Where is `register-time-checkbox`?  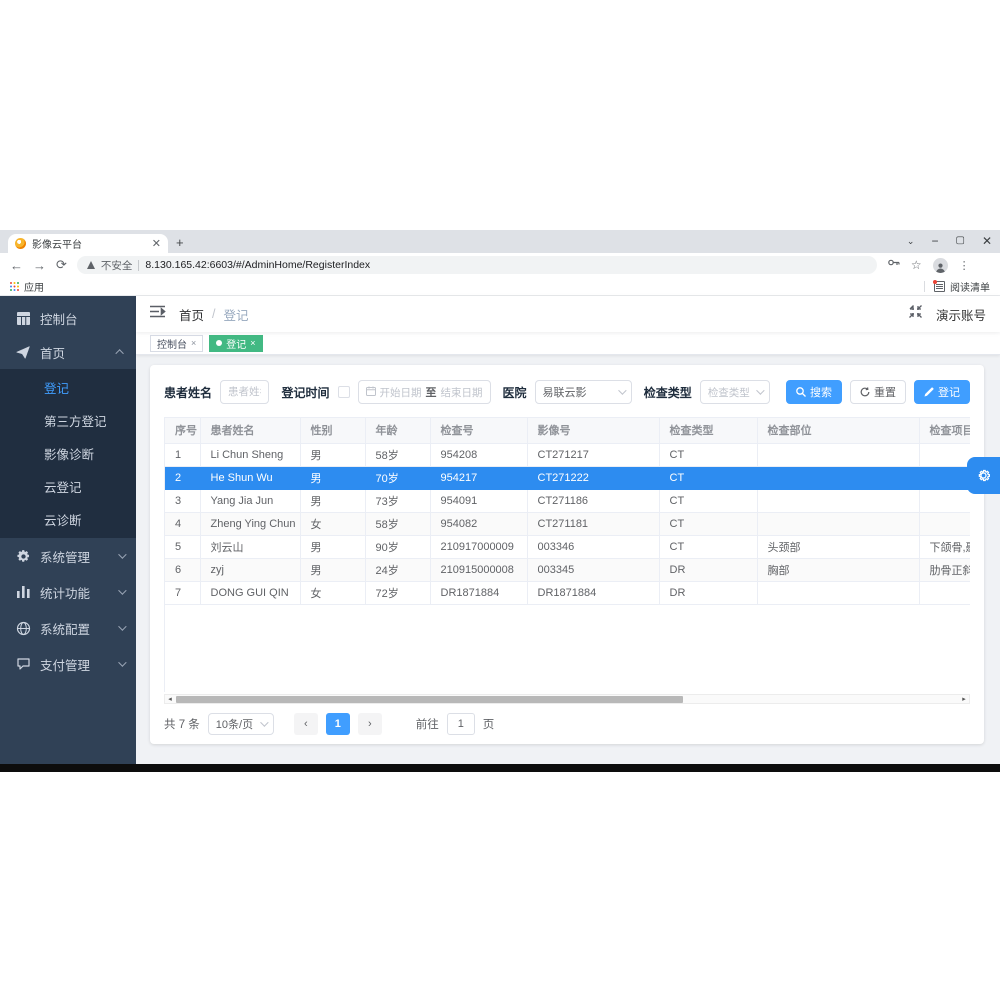 register-time-checkbox is located at coordinates (343, 392).